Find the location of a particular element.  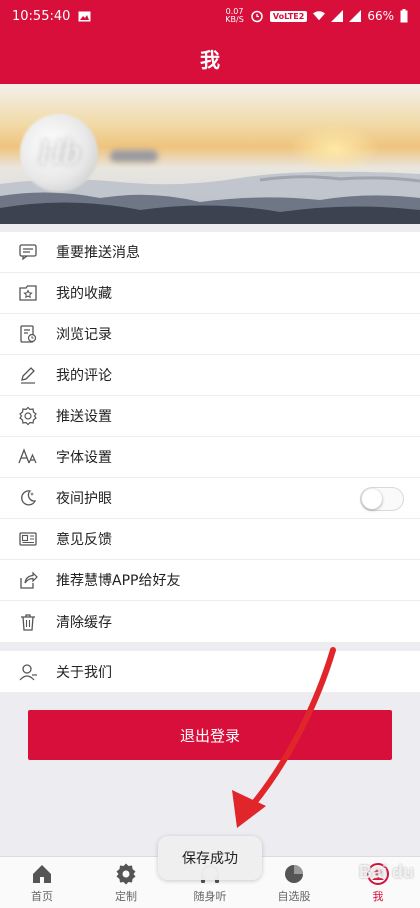

message-icon is located at coordinates (28, 252).